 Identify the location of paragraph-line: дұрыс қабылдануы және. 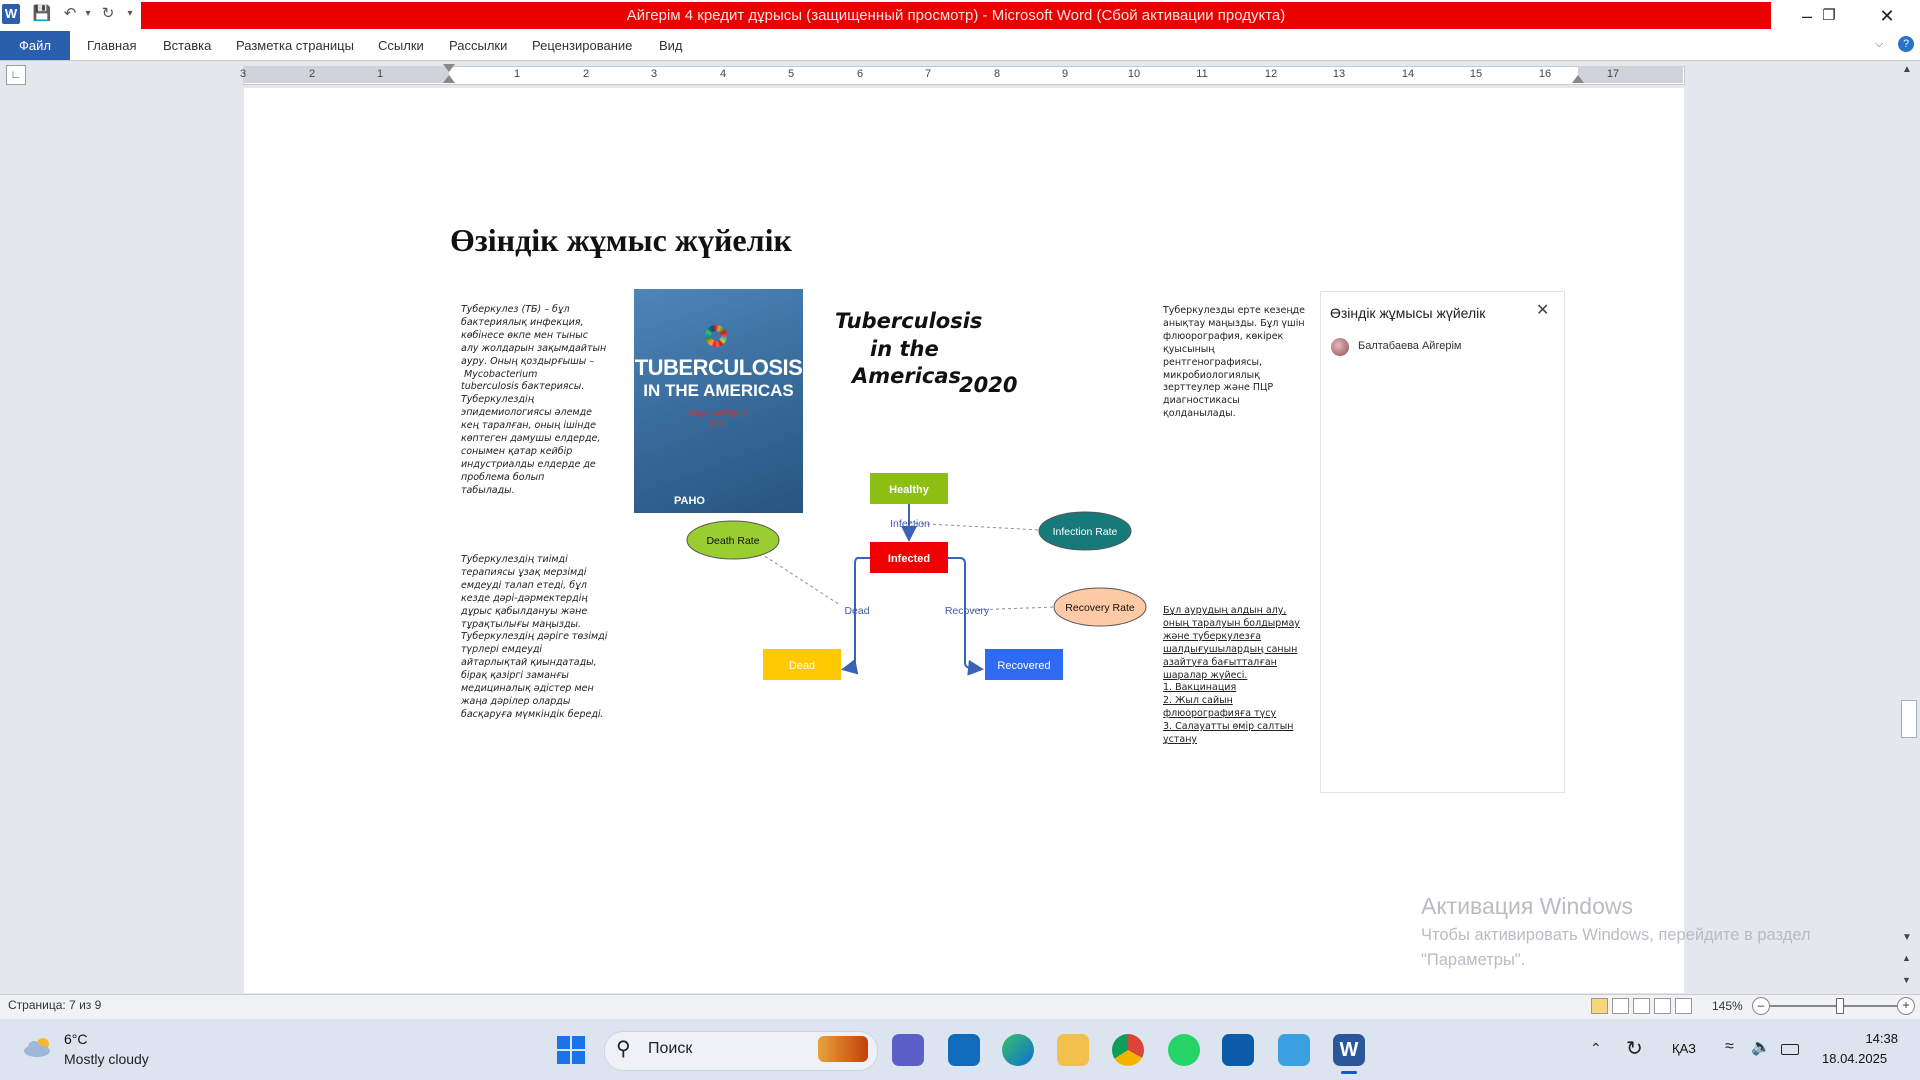
(524, 611).